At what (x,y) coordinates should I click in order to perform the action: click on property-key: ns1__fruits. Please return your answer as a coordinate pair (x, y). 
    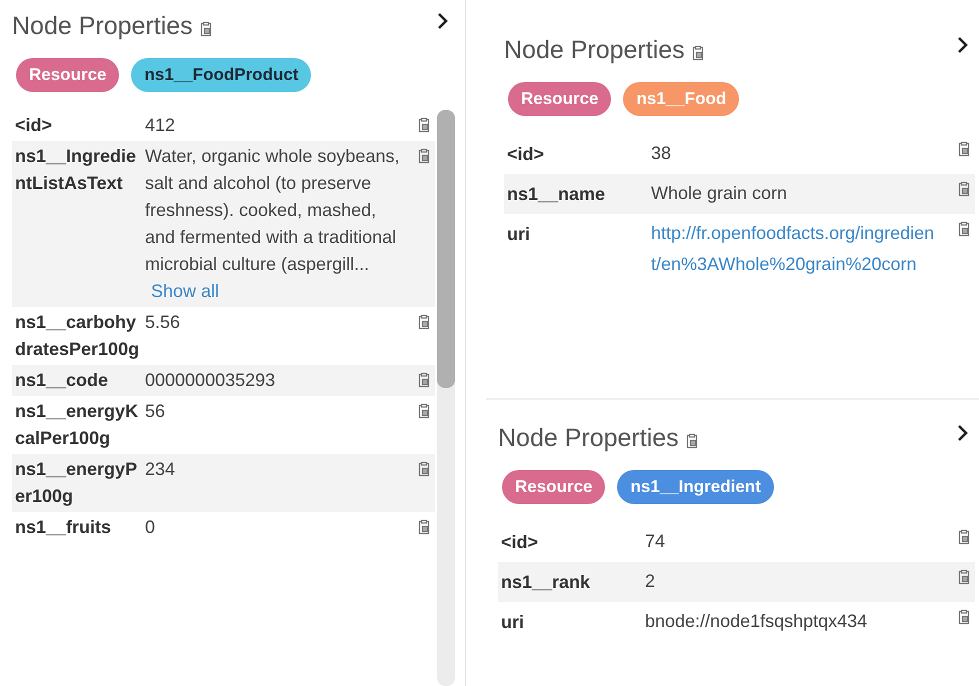
    Looking at the image, I should click on (78, 527).